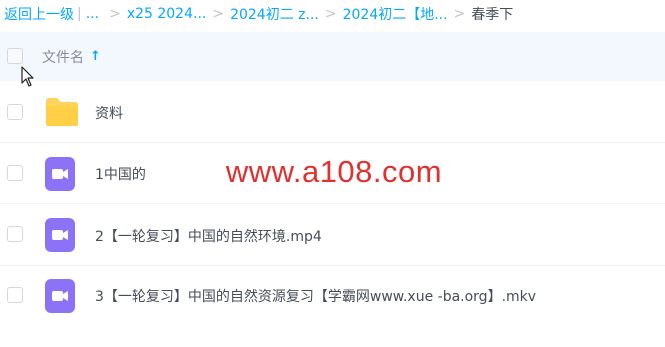 The width and height of the screenshot is (665, 347). I want to click on breadcrumb-pipe: |, so click(79, 14).